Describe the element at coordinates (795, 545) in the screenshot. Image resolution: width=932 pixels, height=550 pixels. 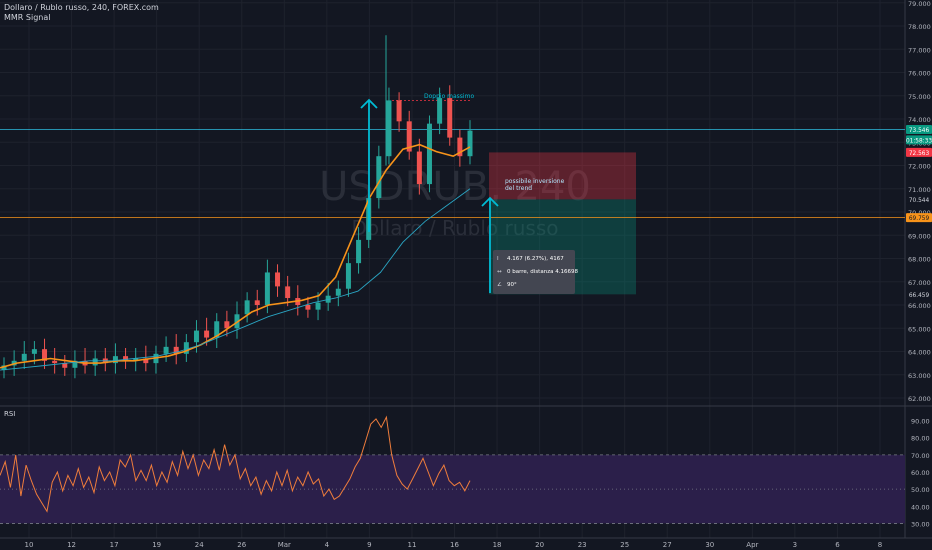
I see `time-tick-label: 3` at that location.